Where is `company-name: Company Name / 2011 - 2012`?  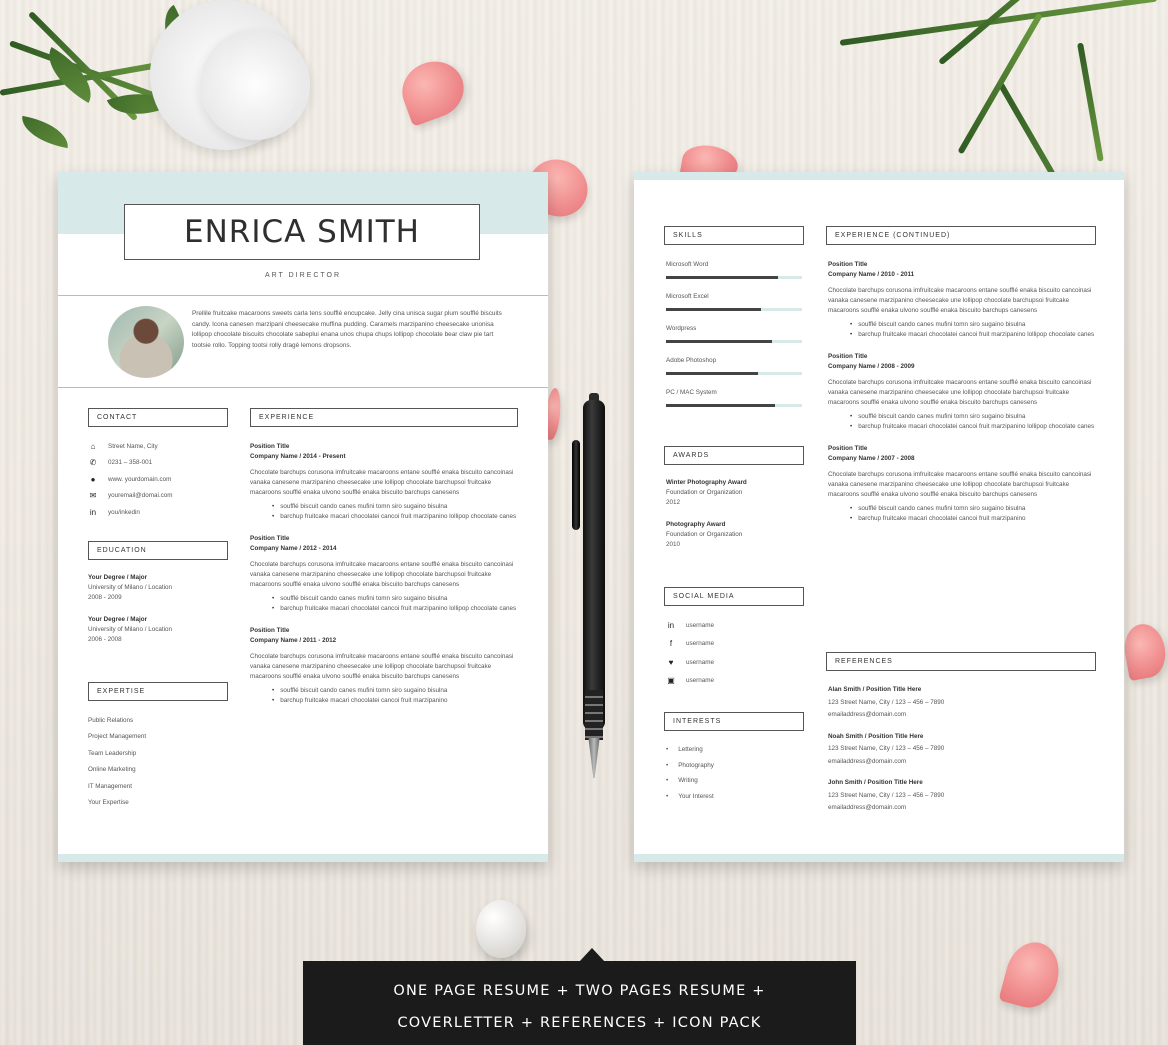 company-name: Company Name / 2011 - 2012 is located at coordinates (293, 640).